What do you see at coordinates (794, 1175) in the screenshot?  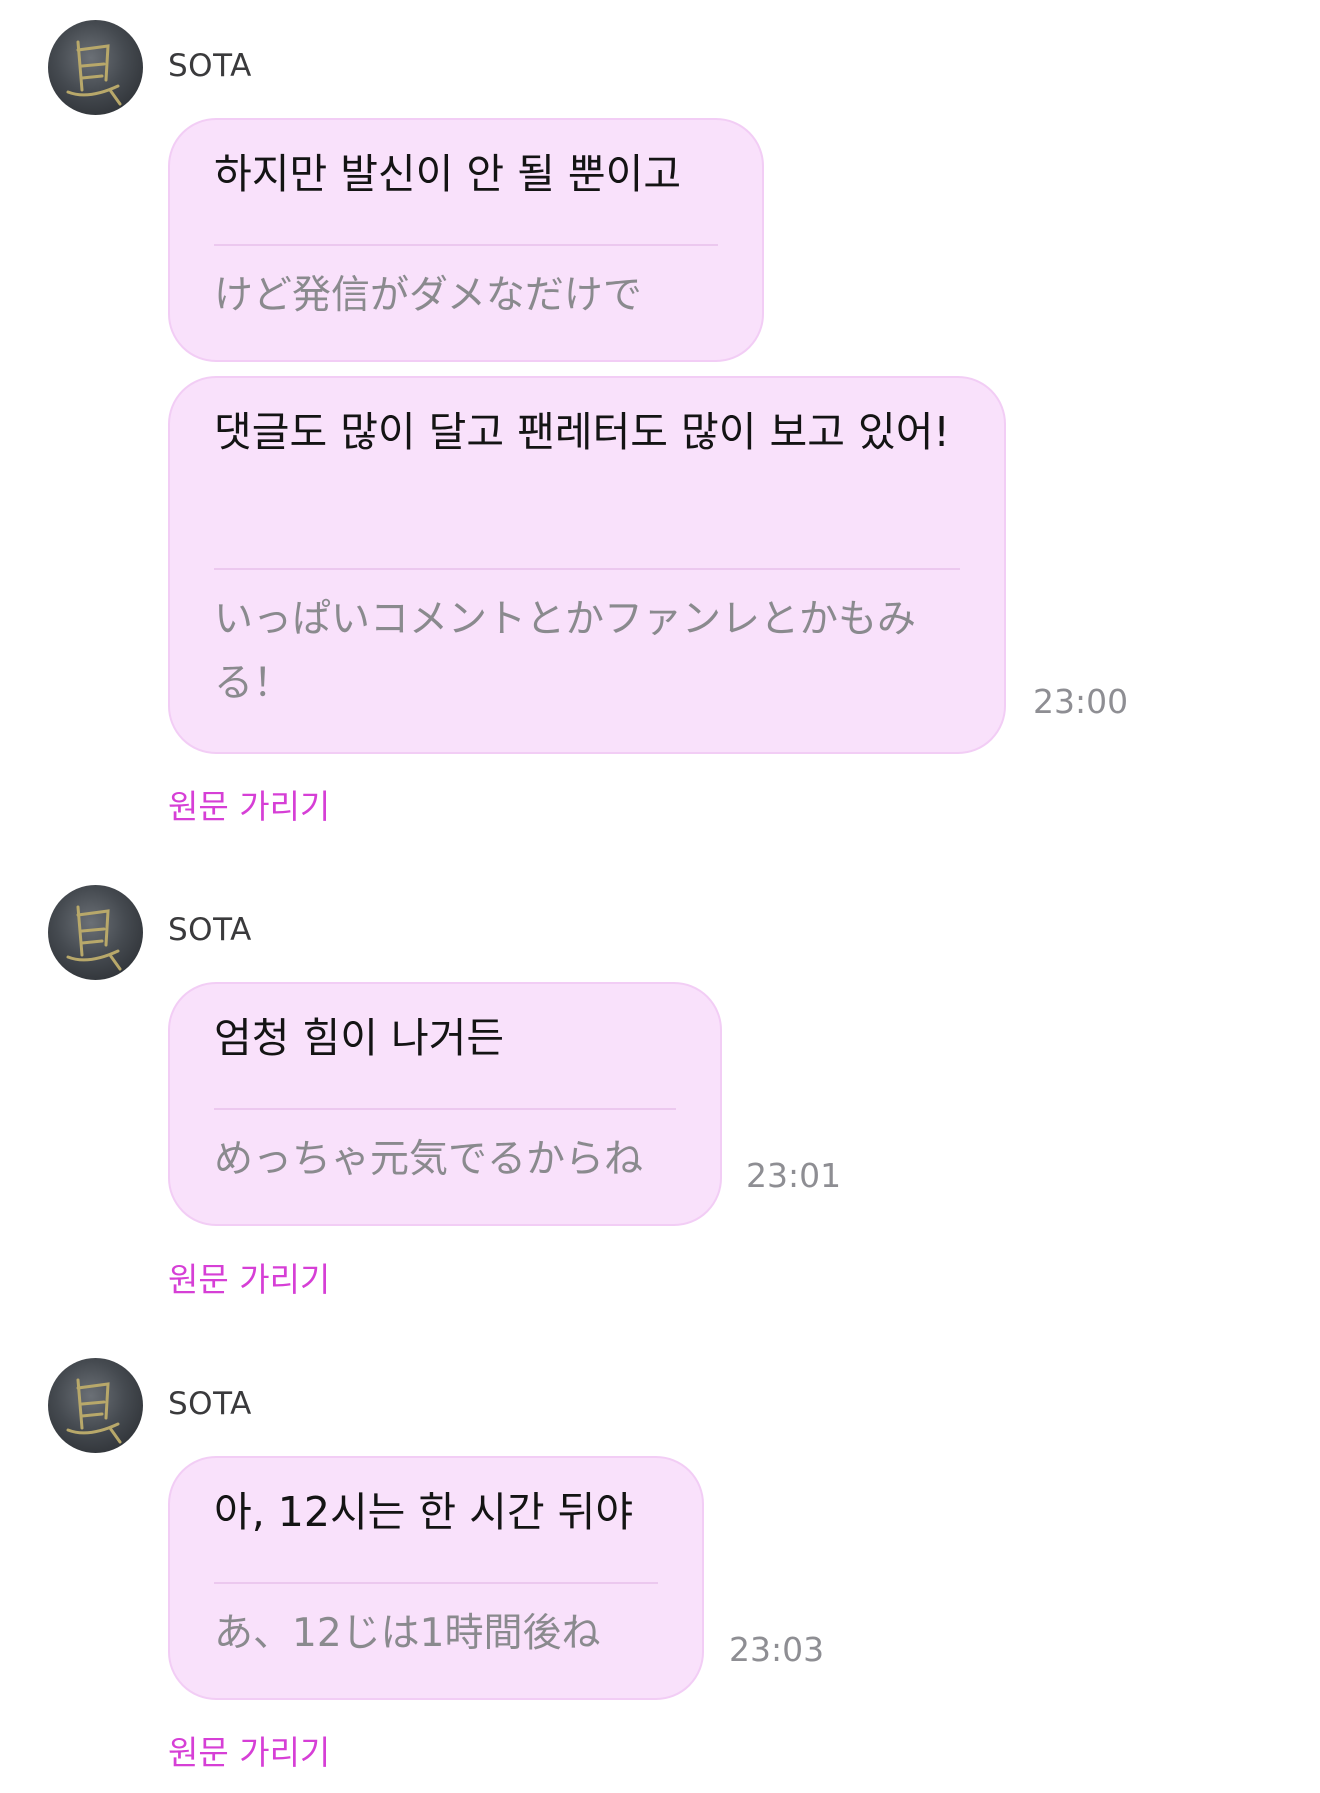 I see `message-timestamp: 23:01` at bounding box center [794, 1175].